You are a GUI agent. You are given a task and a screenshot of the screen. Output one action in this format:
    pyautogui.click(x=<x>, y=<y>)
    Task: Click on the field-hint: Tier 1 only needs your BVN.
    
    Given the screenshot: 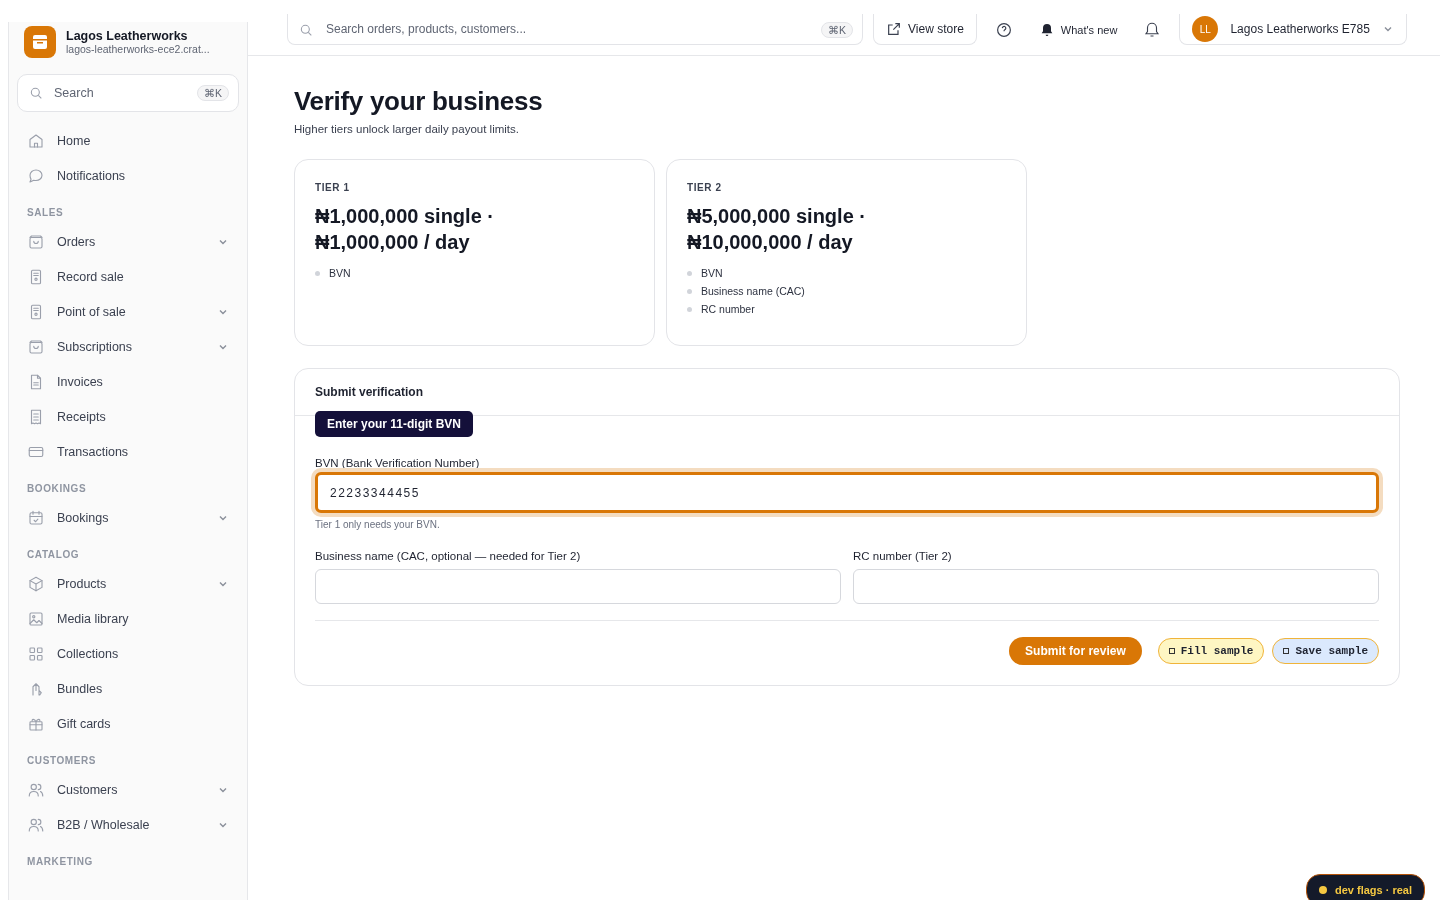 What is the action you would take?
    pyautogui.click(x=378, y=524)
    